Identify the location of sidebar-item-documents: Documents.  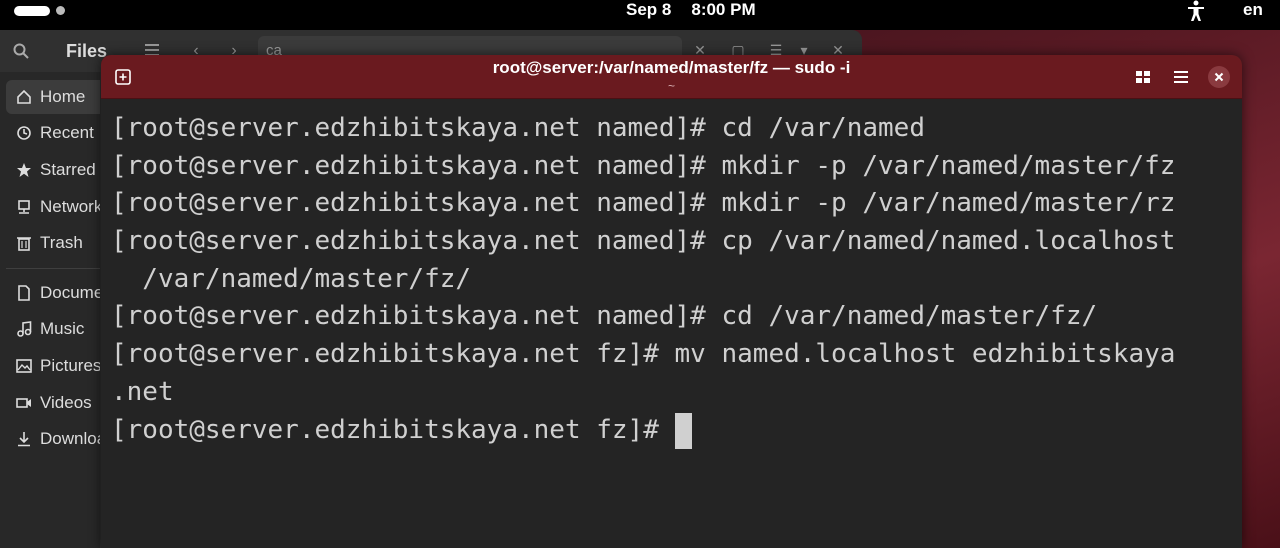
(53, 293).